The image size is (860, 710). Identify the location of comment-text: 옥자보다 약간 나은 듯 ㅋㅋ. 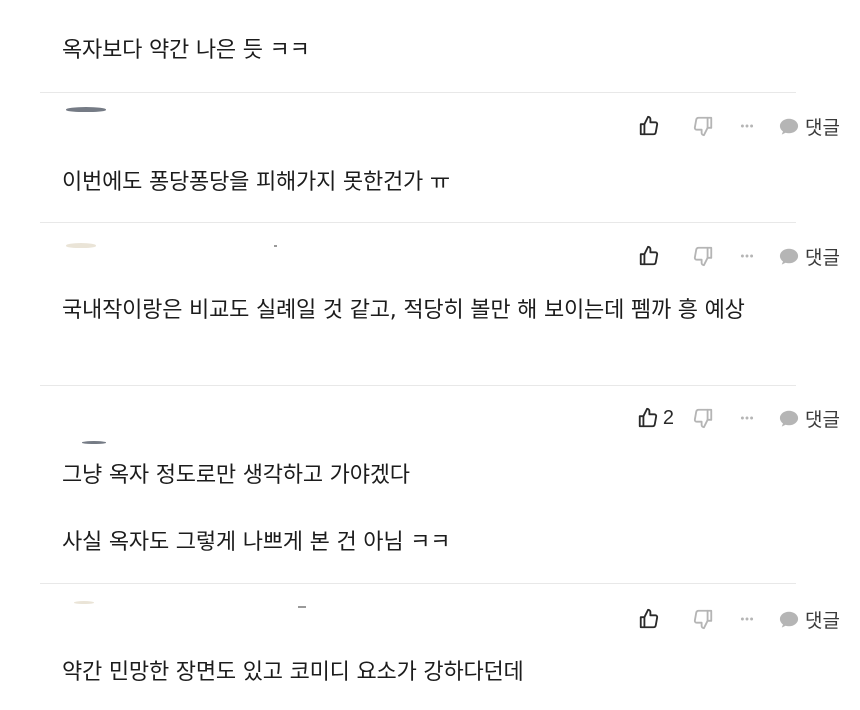
(186, 50).